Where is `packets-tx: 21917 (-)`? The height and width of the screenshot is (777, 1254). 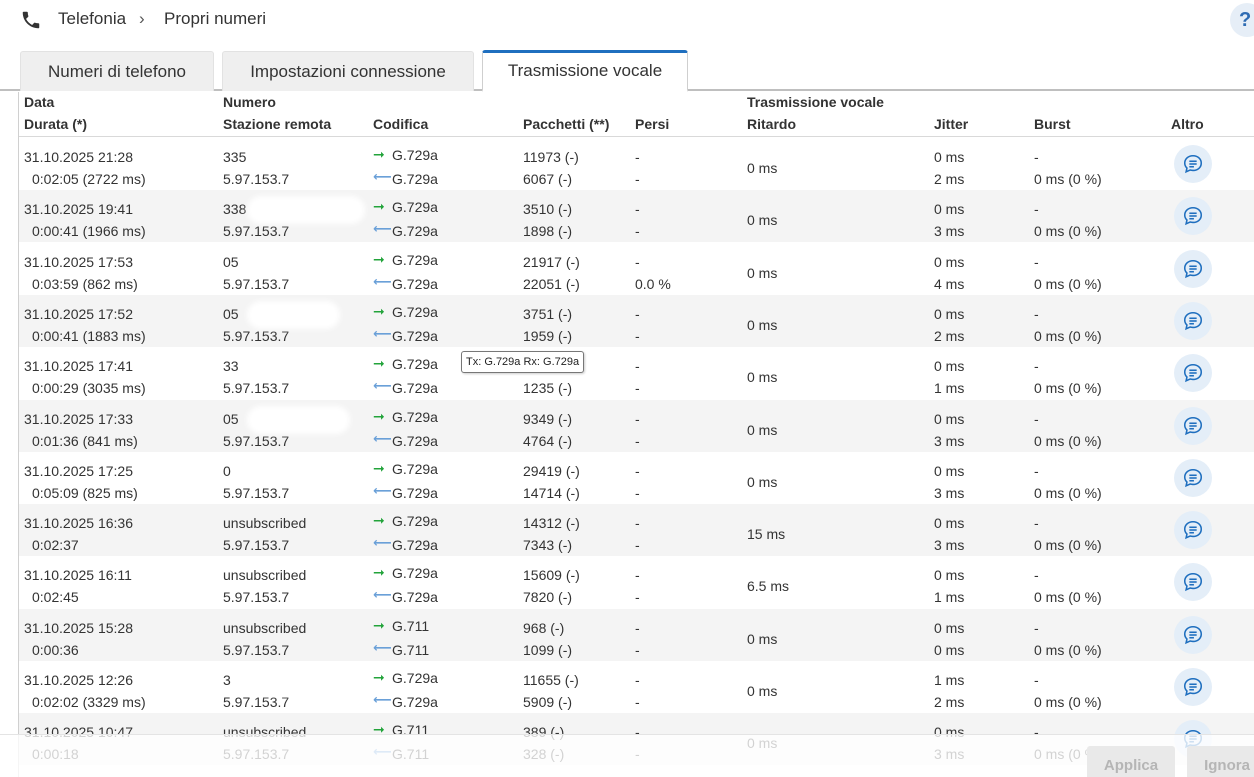
packets-tx: 21917 (-) is located at coordinates (551, 261).